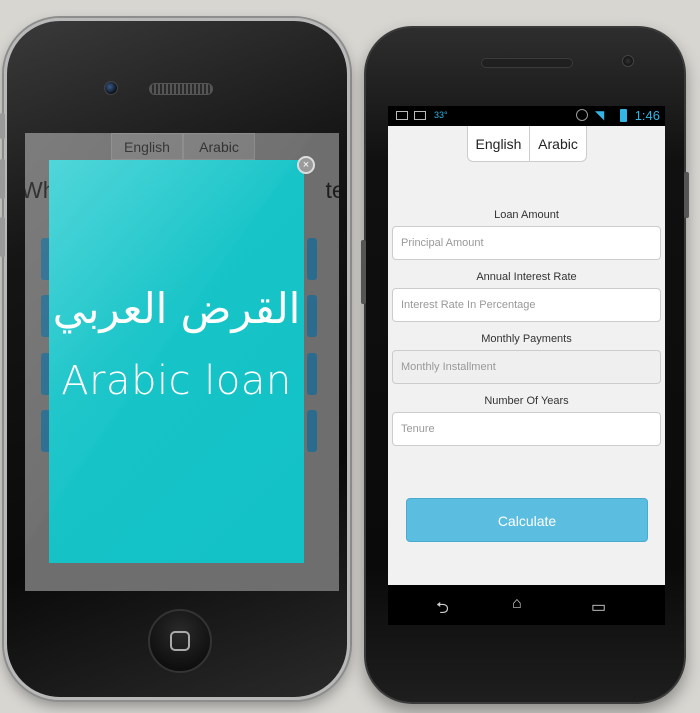 The width and height of the screenshot is (700, 713). Describe the element at coordinates (441, 115) in the screenshot. I see `temperature-text: 33°` at that location.